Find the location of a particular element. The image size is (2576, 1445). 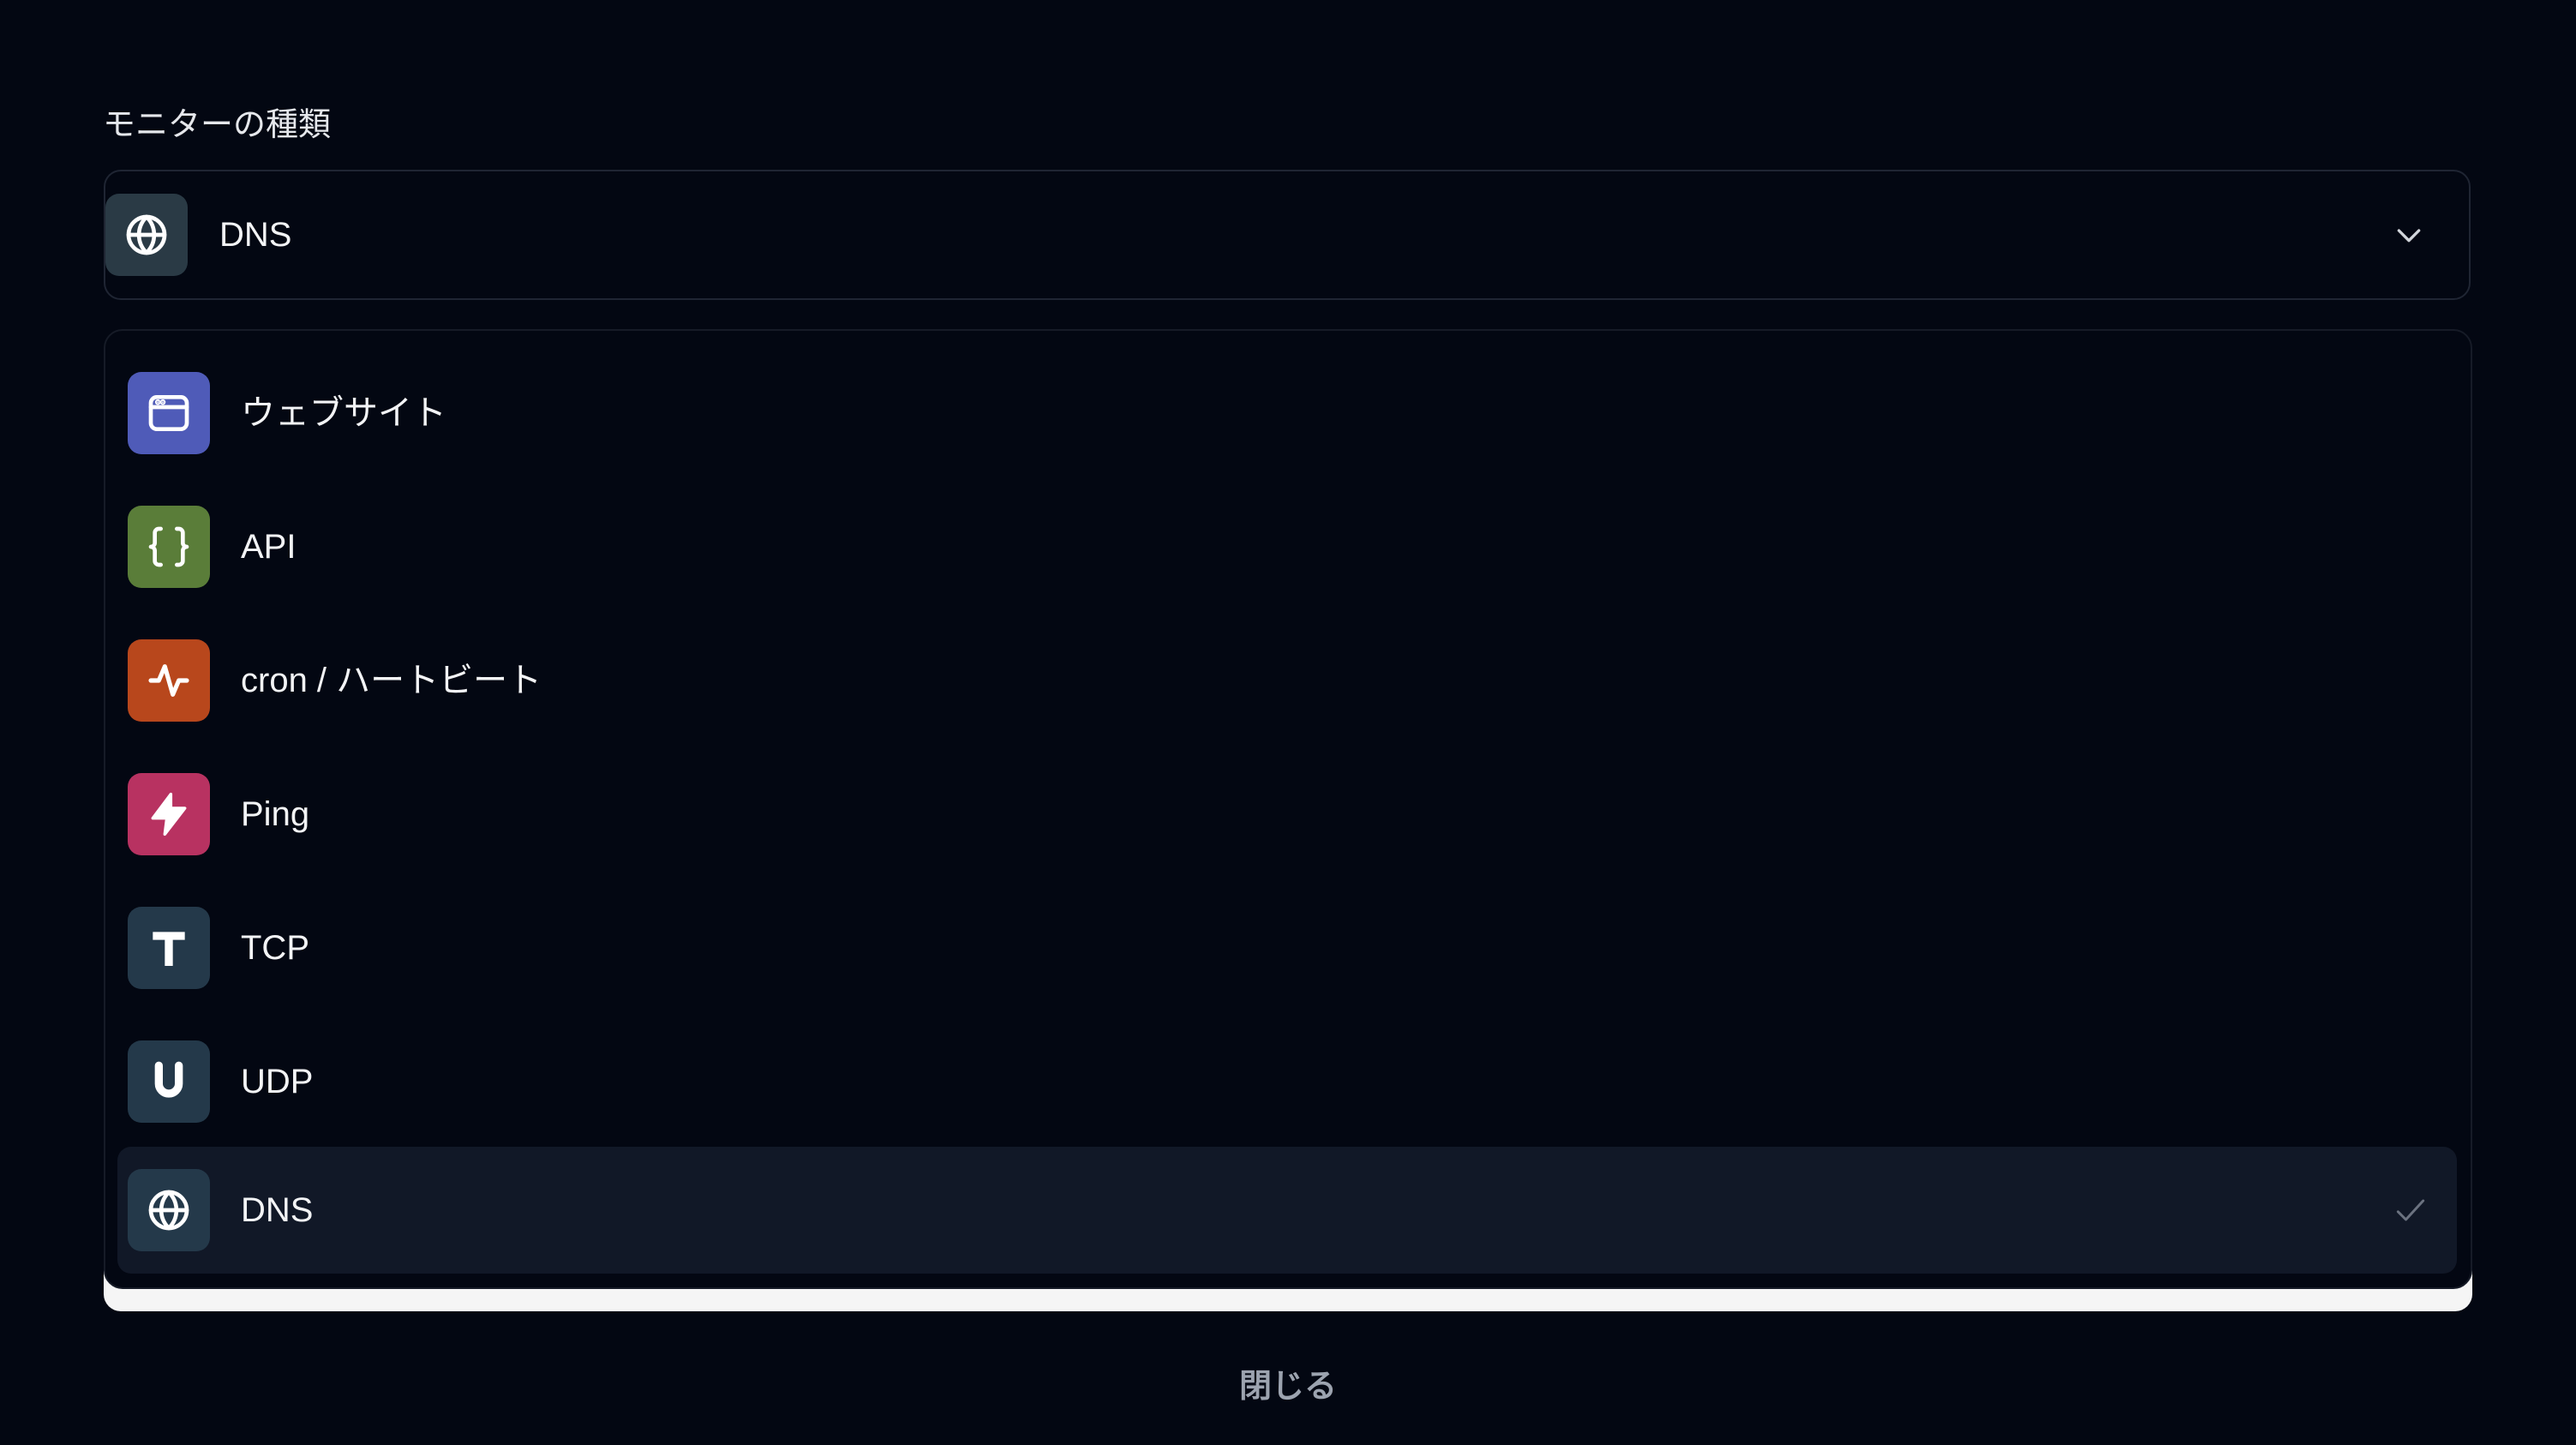

option-label: Ping is located at coordinates (275, 814).